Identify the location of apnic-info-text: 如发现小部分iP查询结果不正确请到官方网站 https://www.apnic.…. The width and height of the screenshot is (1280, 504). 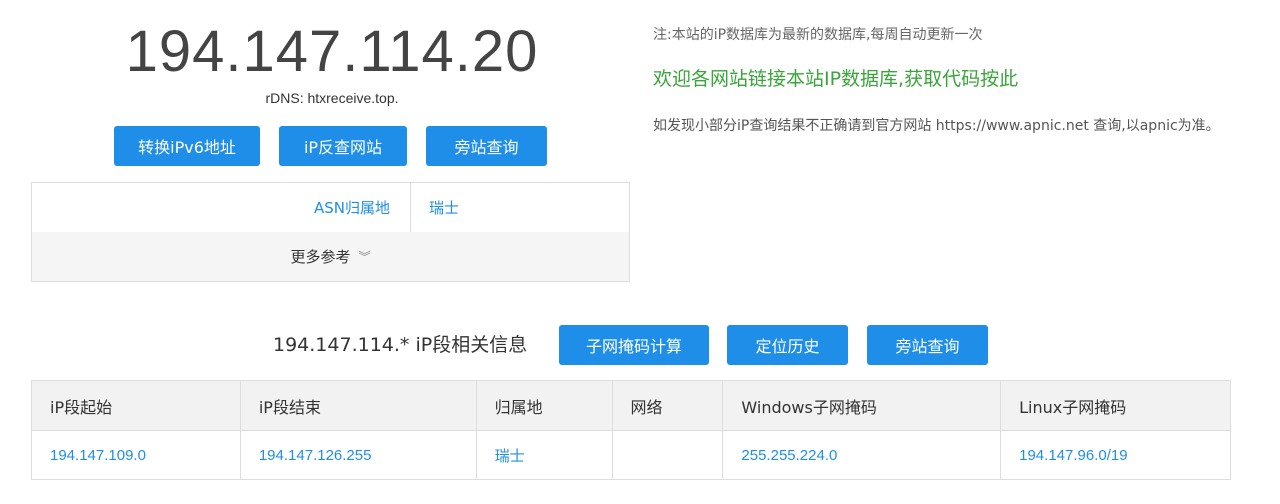
(936, 126).